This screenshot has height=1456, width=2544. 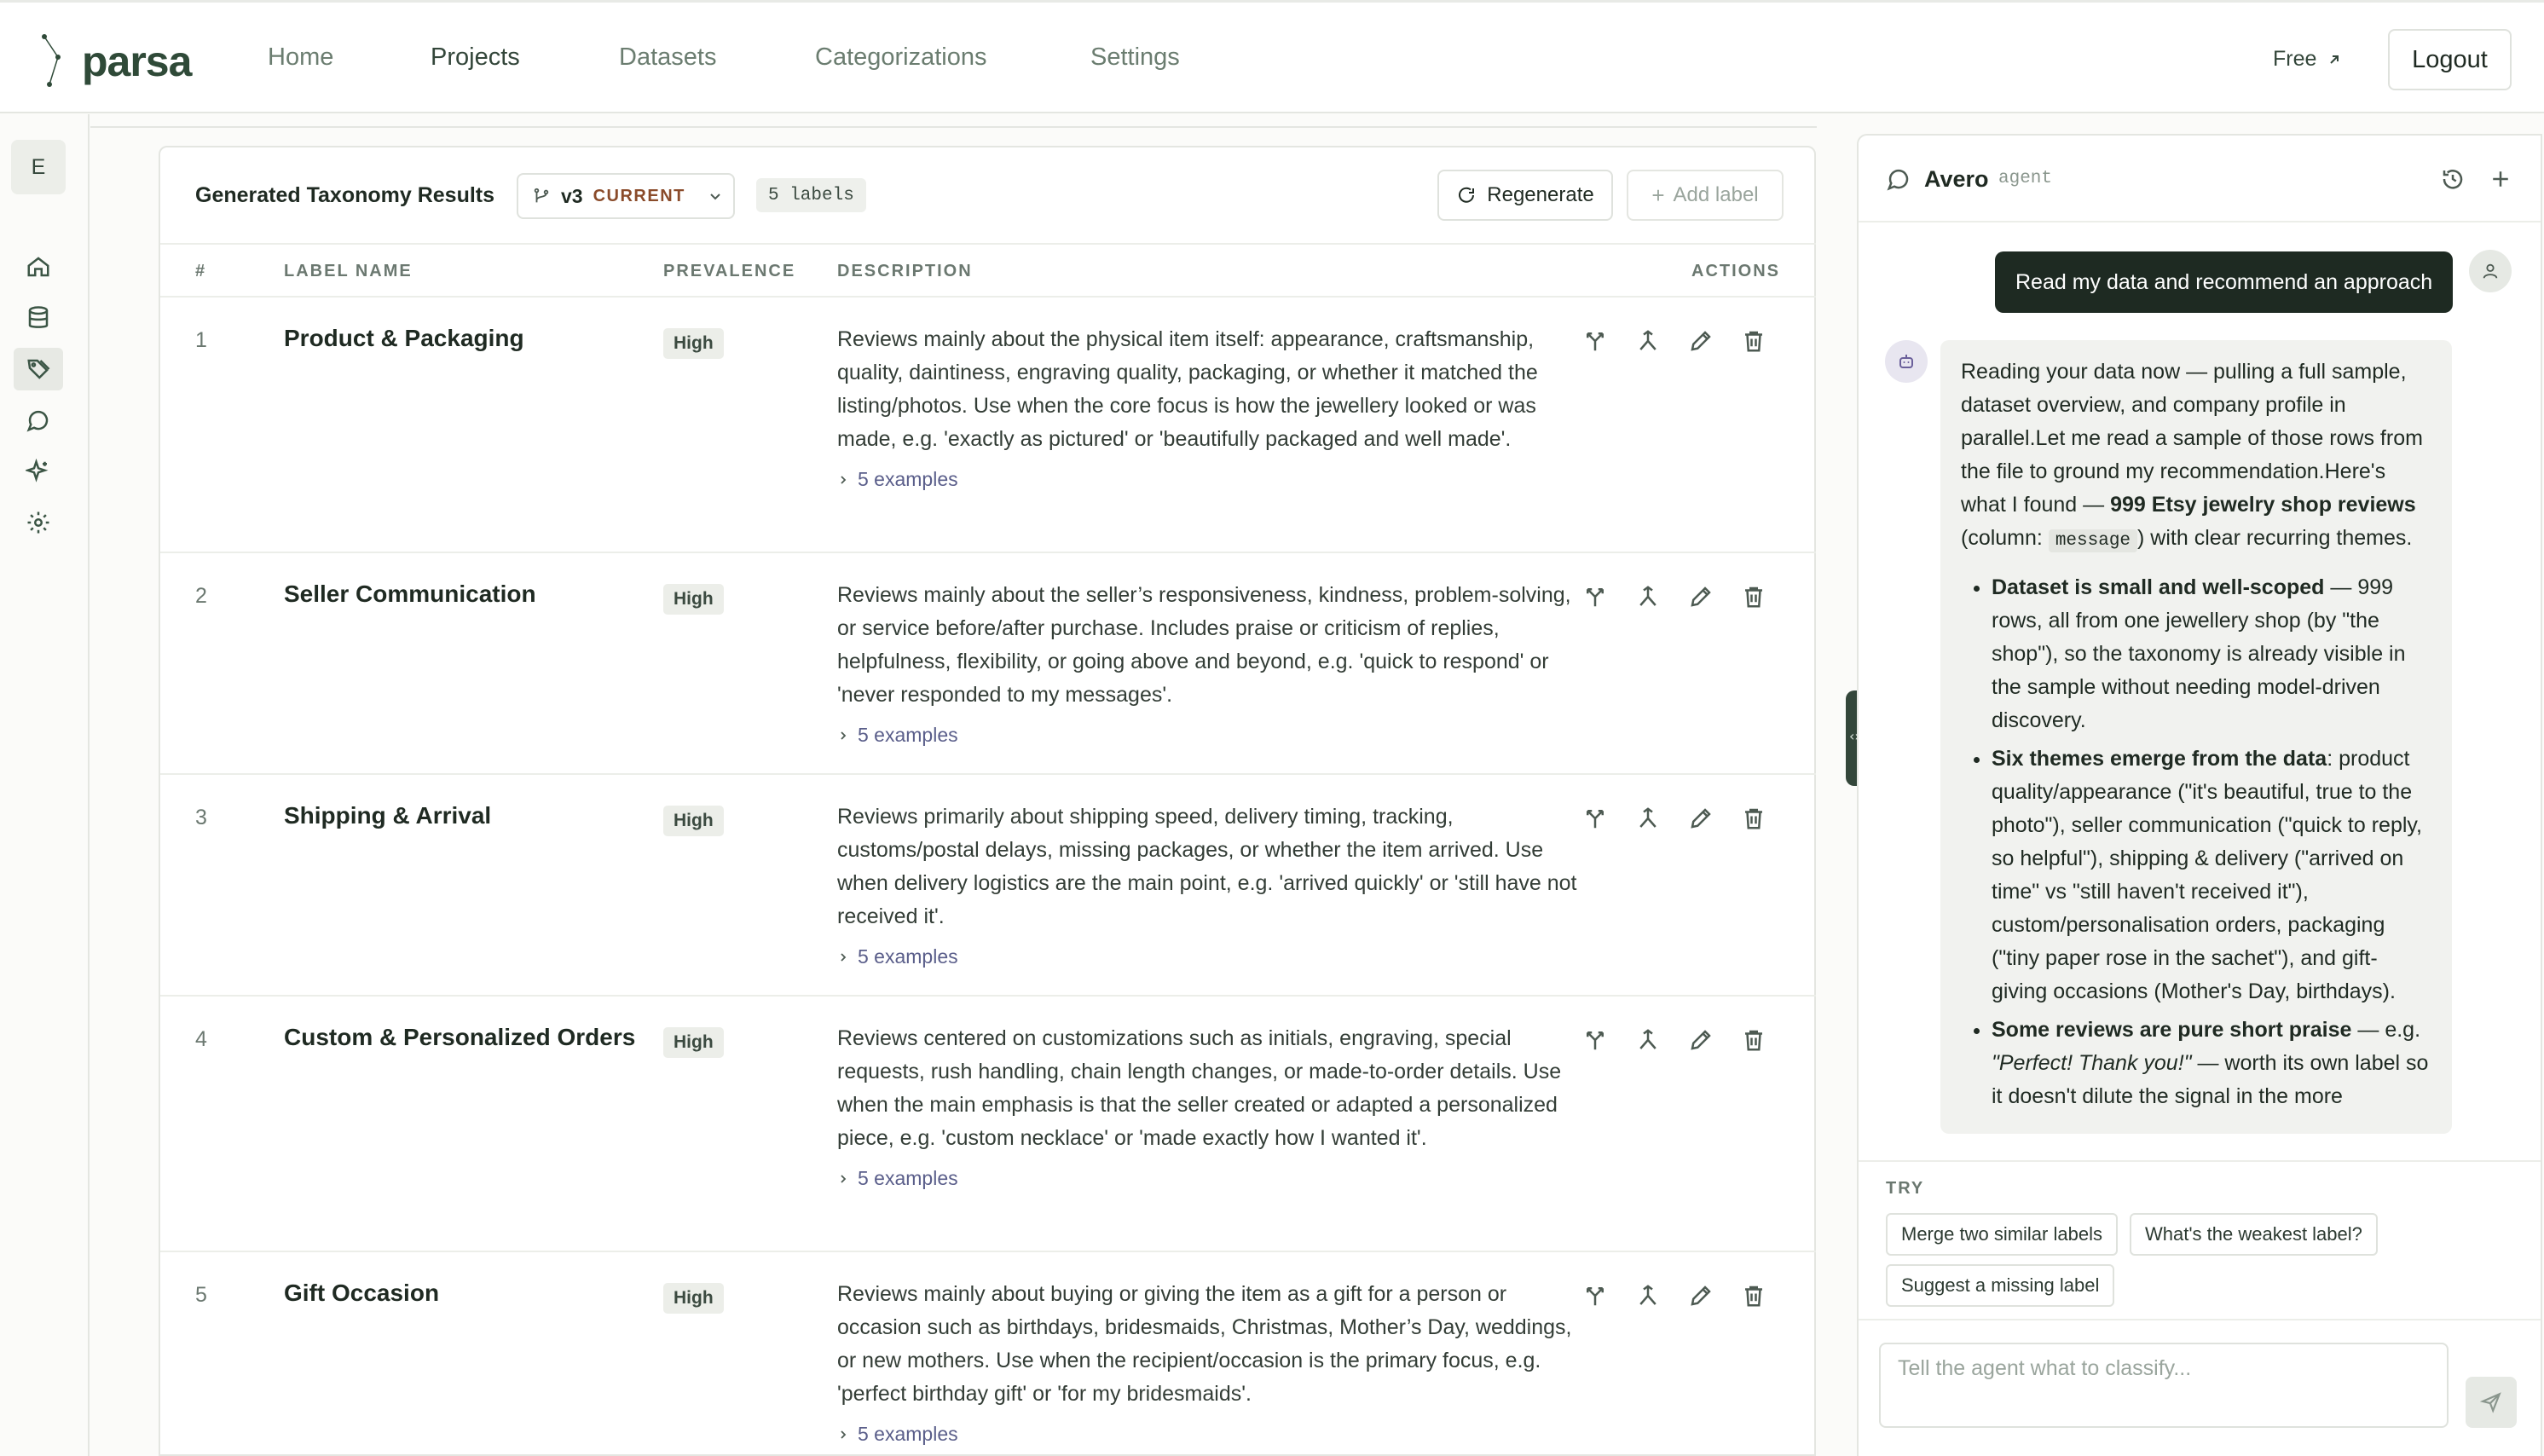 What do you see at coordinates (38, 420) in the screenshot?
I see `chat-icon` at bounding box center [38, 420].